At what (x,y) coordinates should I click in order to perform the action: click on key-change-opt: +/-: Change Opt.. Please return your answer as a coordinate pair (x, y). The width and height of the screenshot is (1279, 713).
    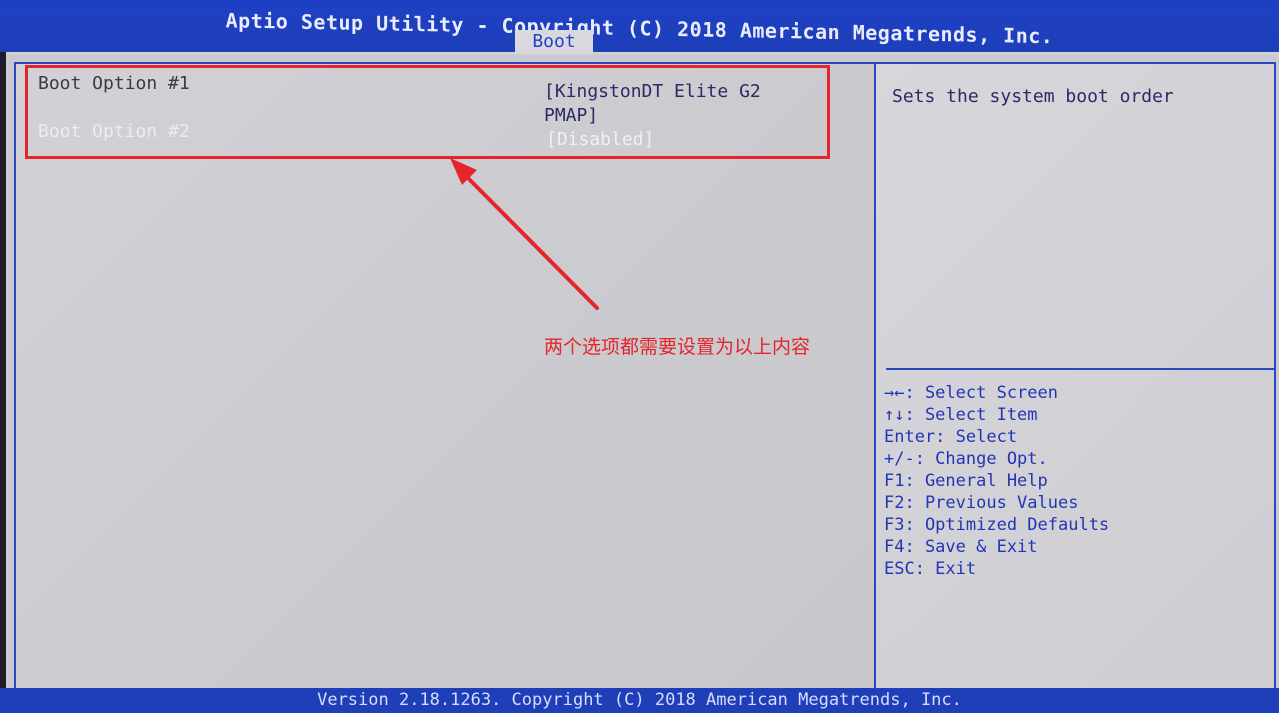
    Looking at the image, I should click on (966, 459).